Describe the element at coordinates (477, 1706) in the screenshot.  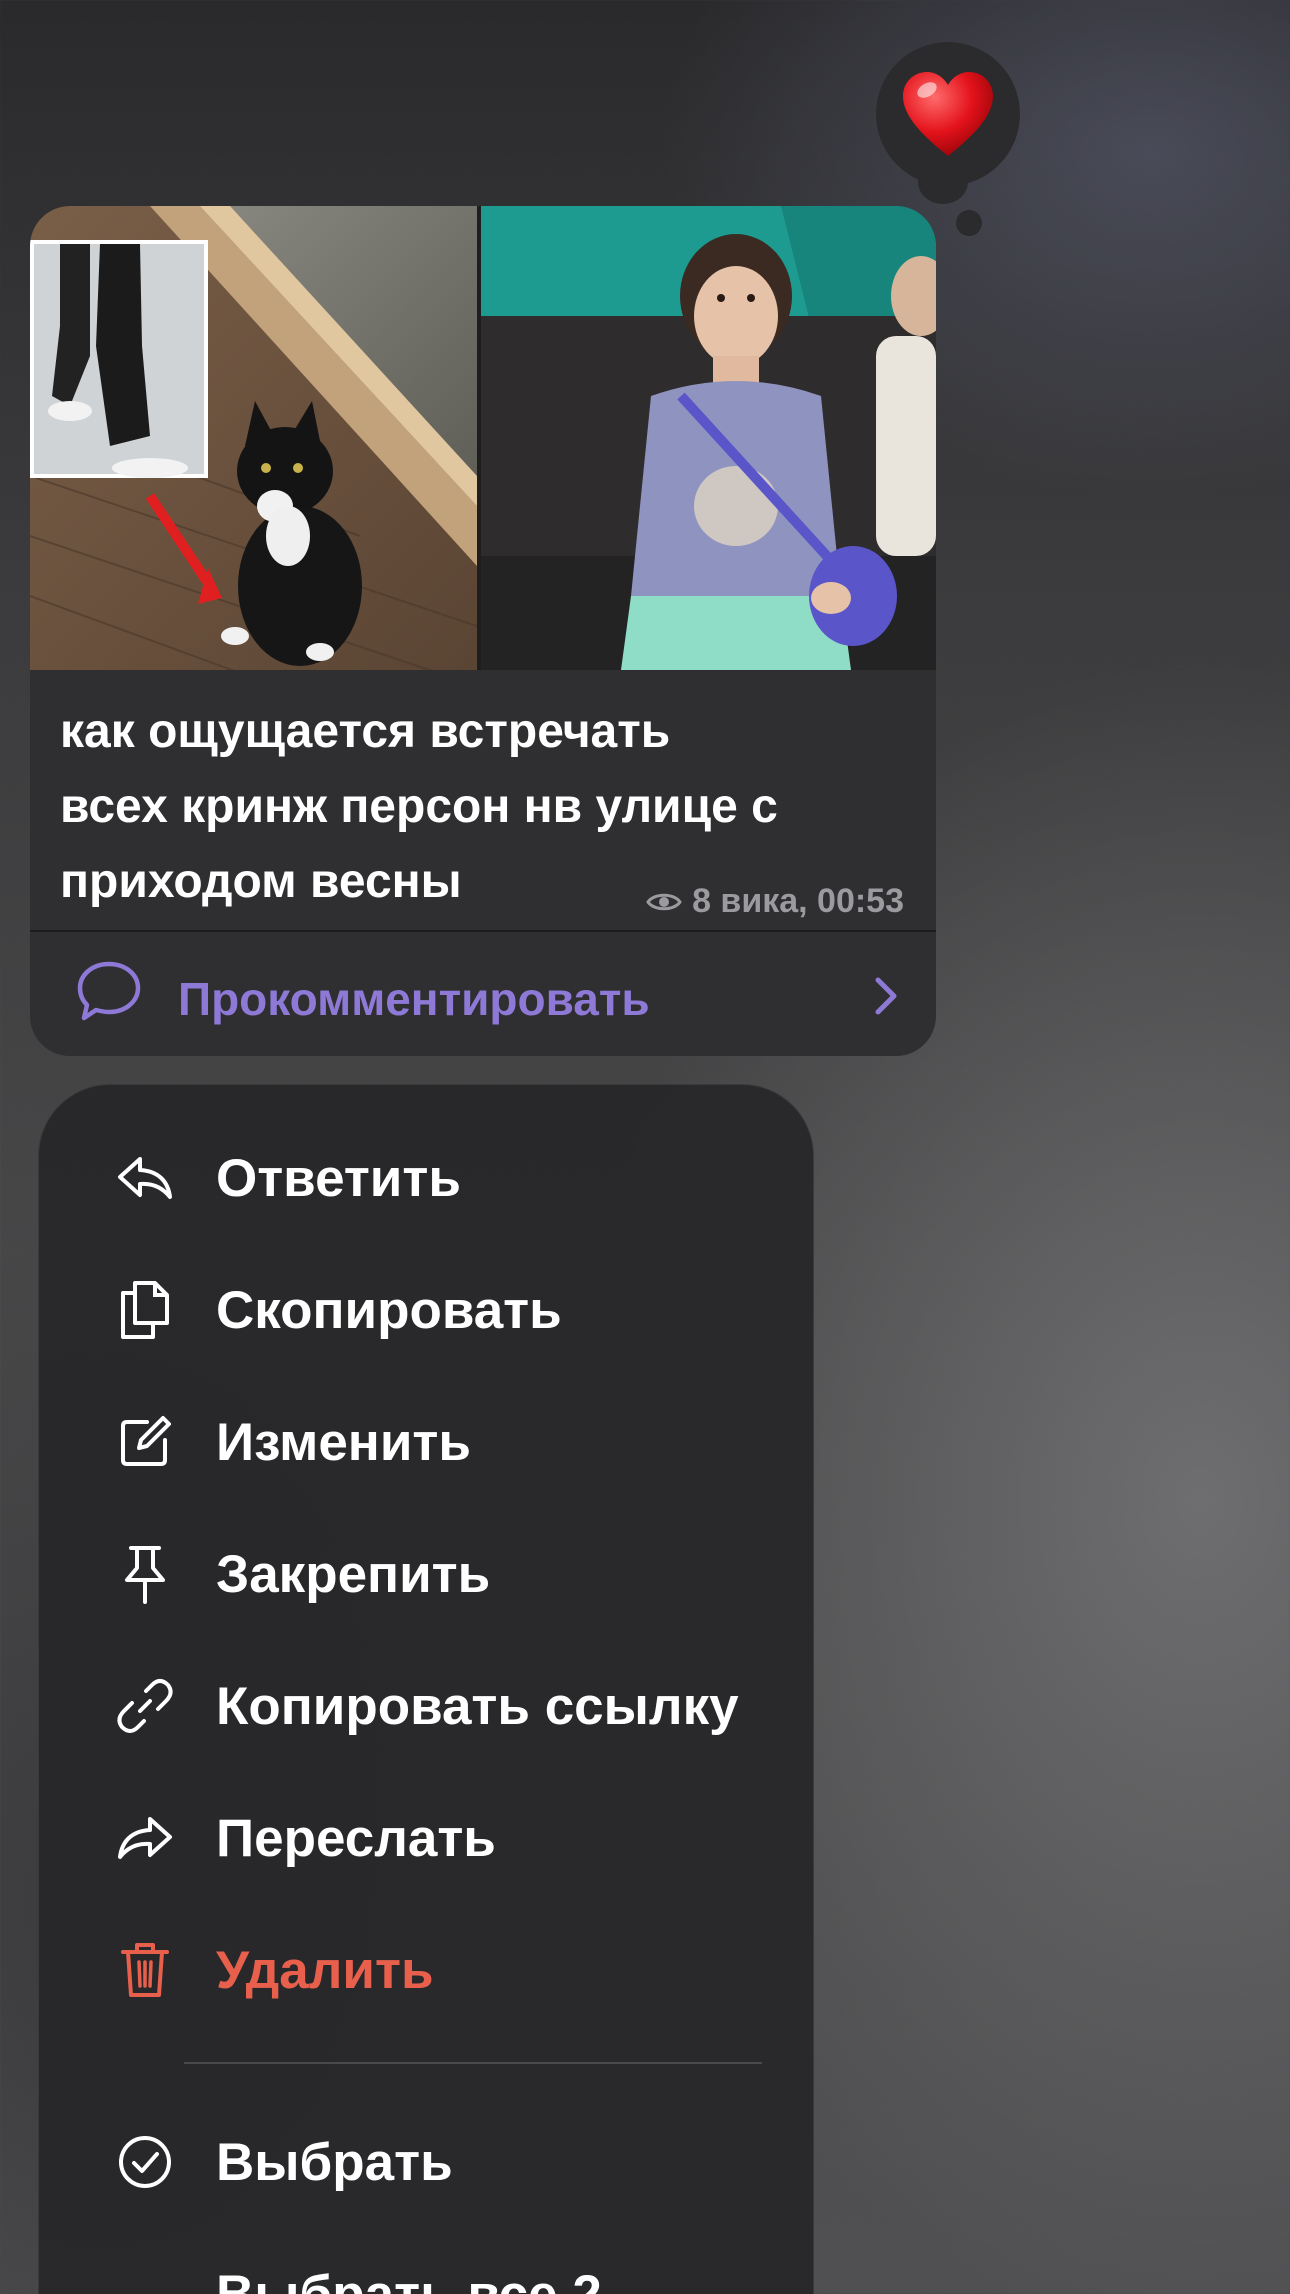
I see `menu-label-copy-link: Копировать ссылку` at that location.